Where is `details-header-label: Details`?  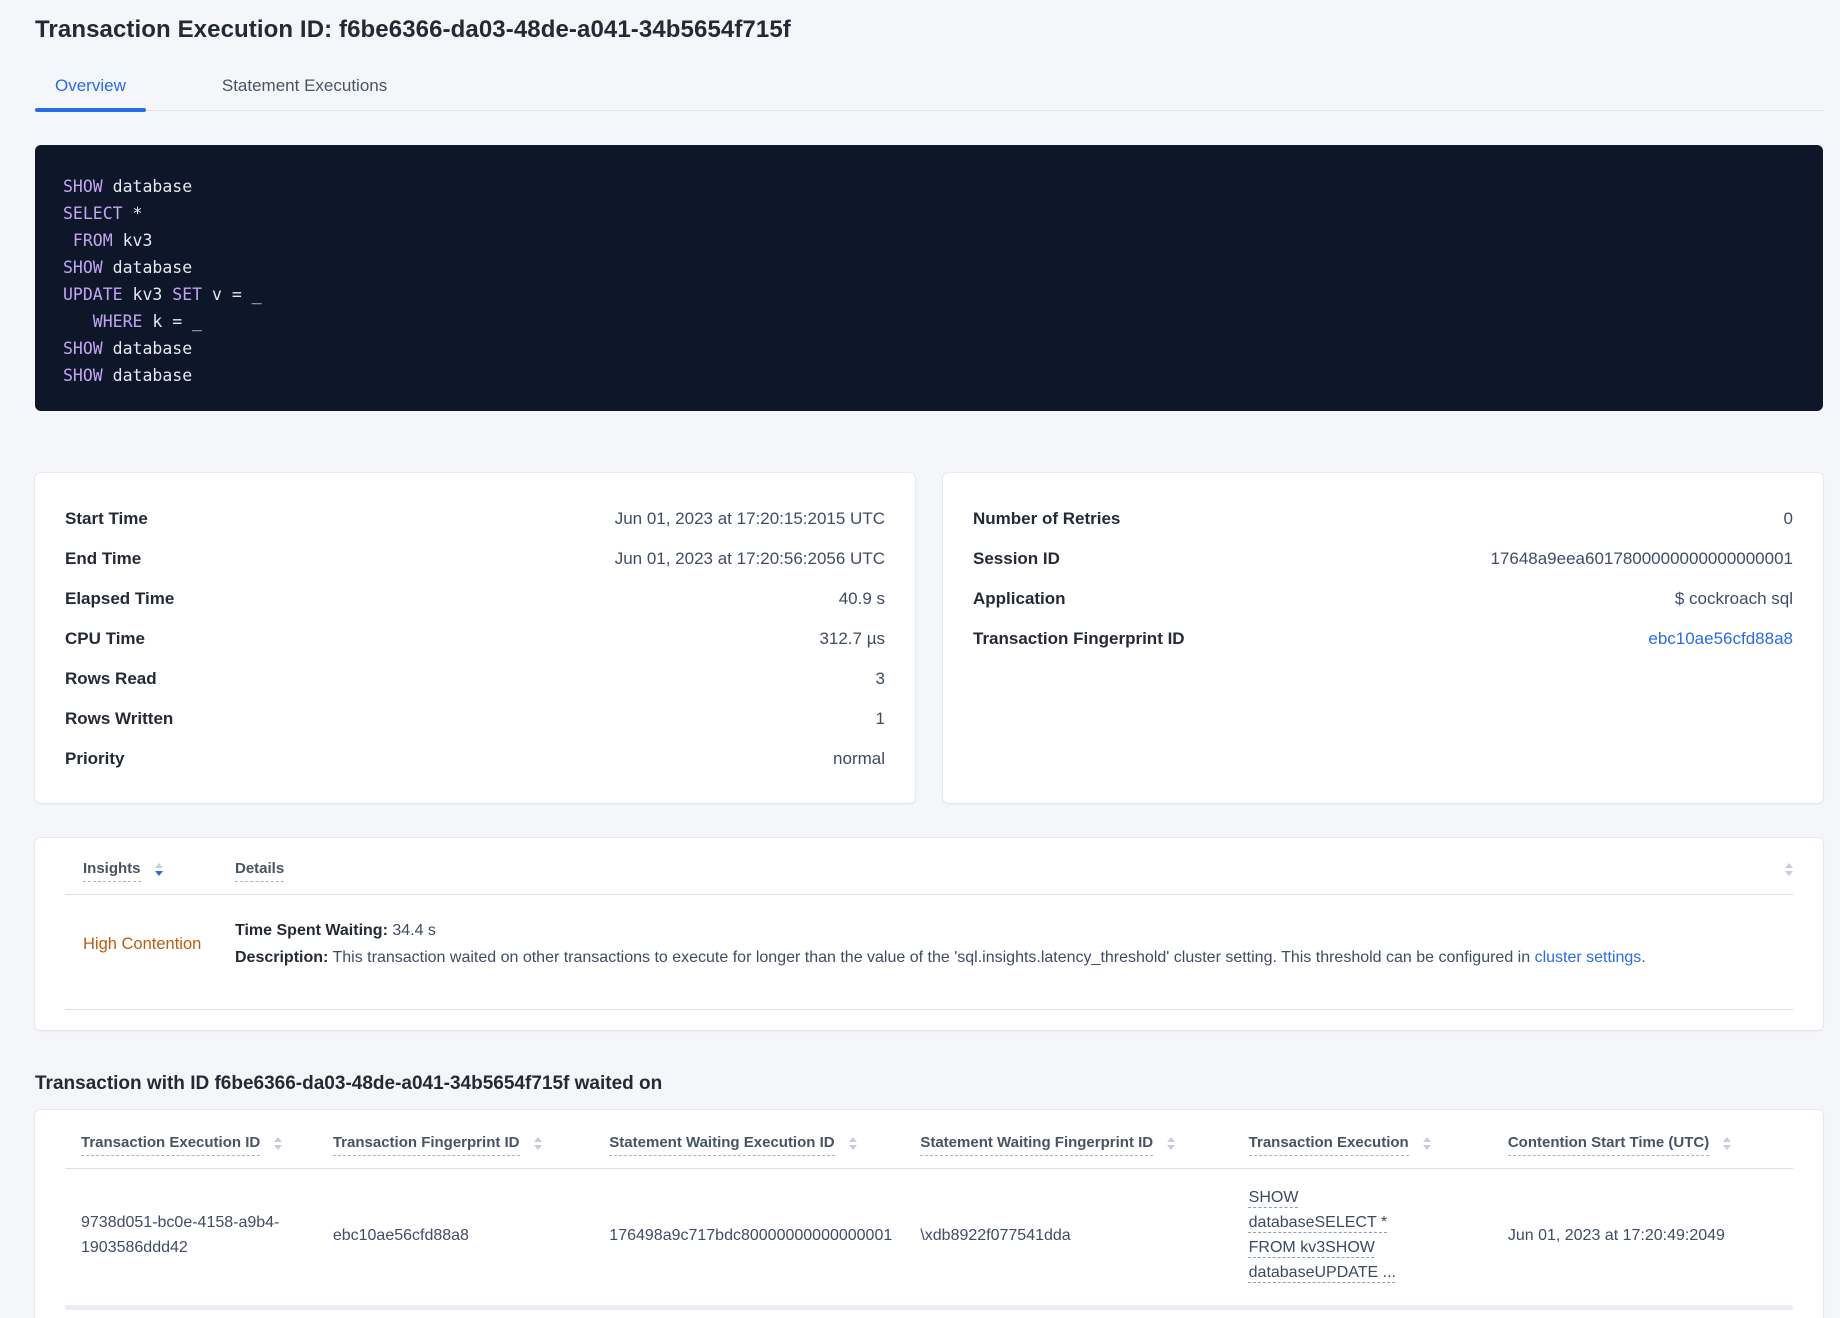 details-header-label: Details is located at coordinates (260, 871).